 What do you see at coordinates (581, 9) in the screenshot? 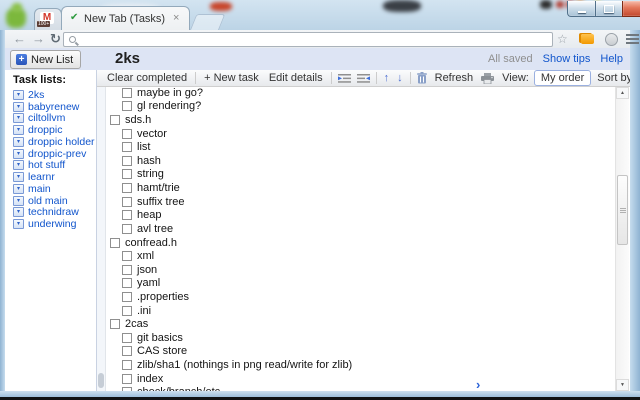
I see `minimize-button` at bounding box center [581, 9].